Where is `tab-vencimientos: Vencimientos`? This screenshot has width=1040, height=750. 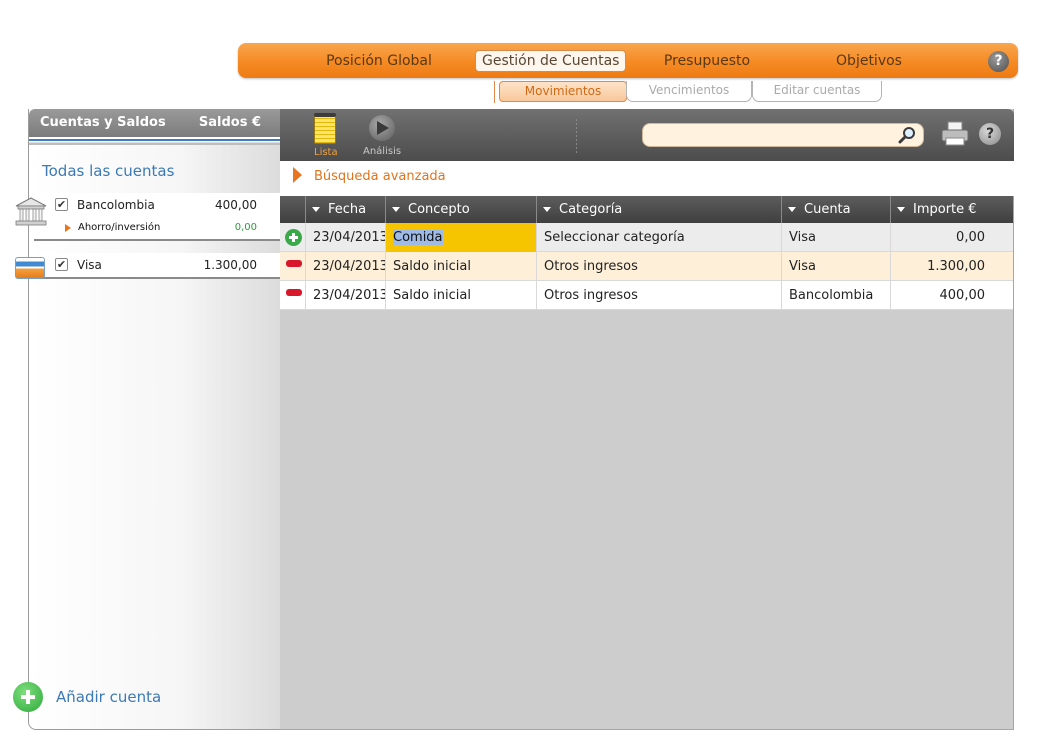
tab-vencimientos: Vencimientos is located at coordinates (689, 91).